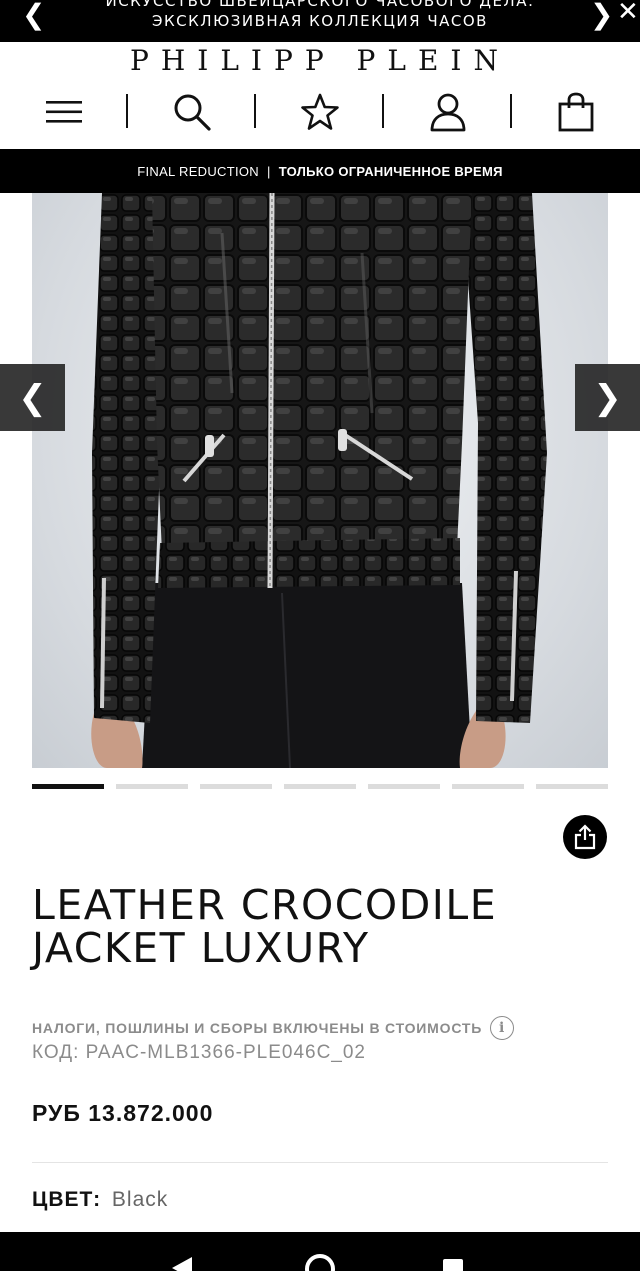  I want to click on share-button, so click(585, 837).